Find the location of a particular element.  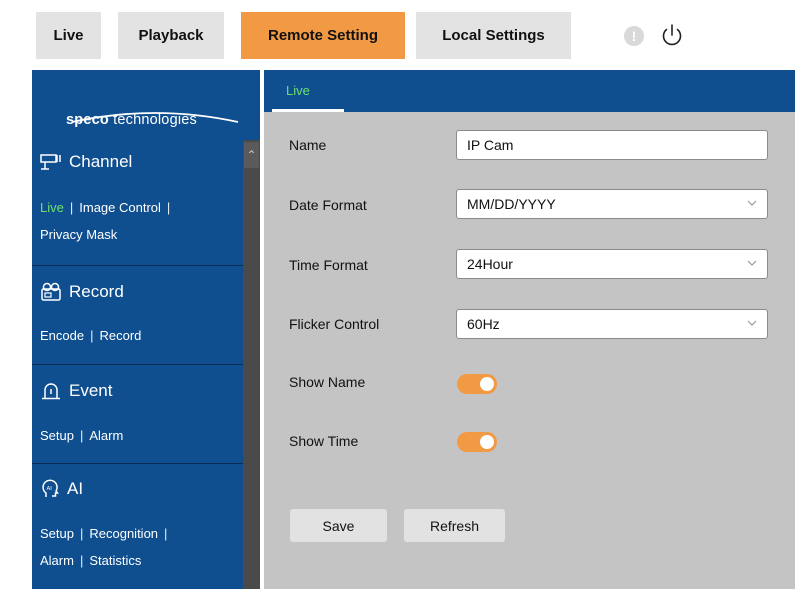

event-alarm-icon is located at coordinates (51, 391).